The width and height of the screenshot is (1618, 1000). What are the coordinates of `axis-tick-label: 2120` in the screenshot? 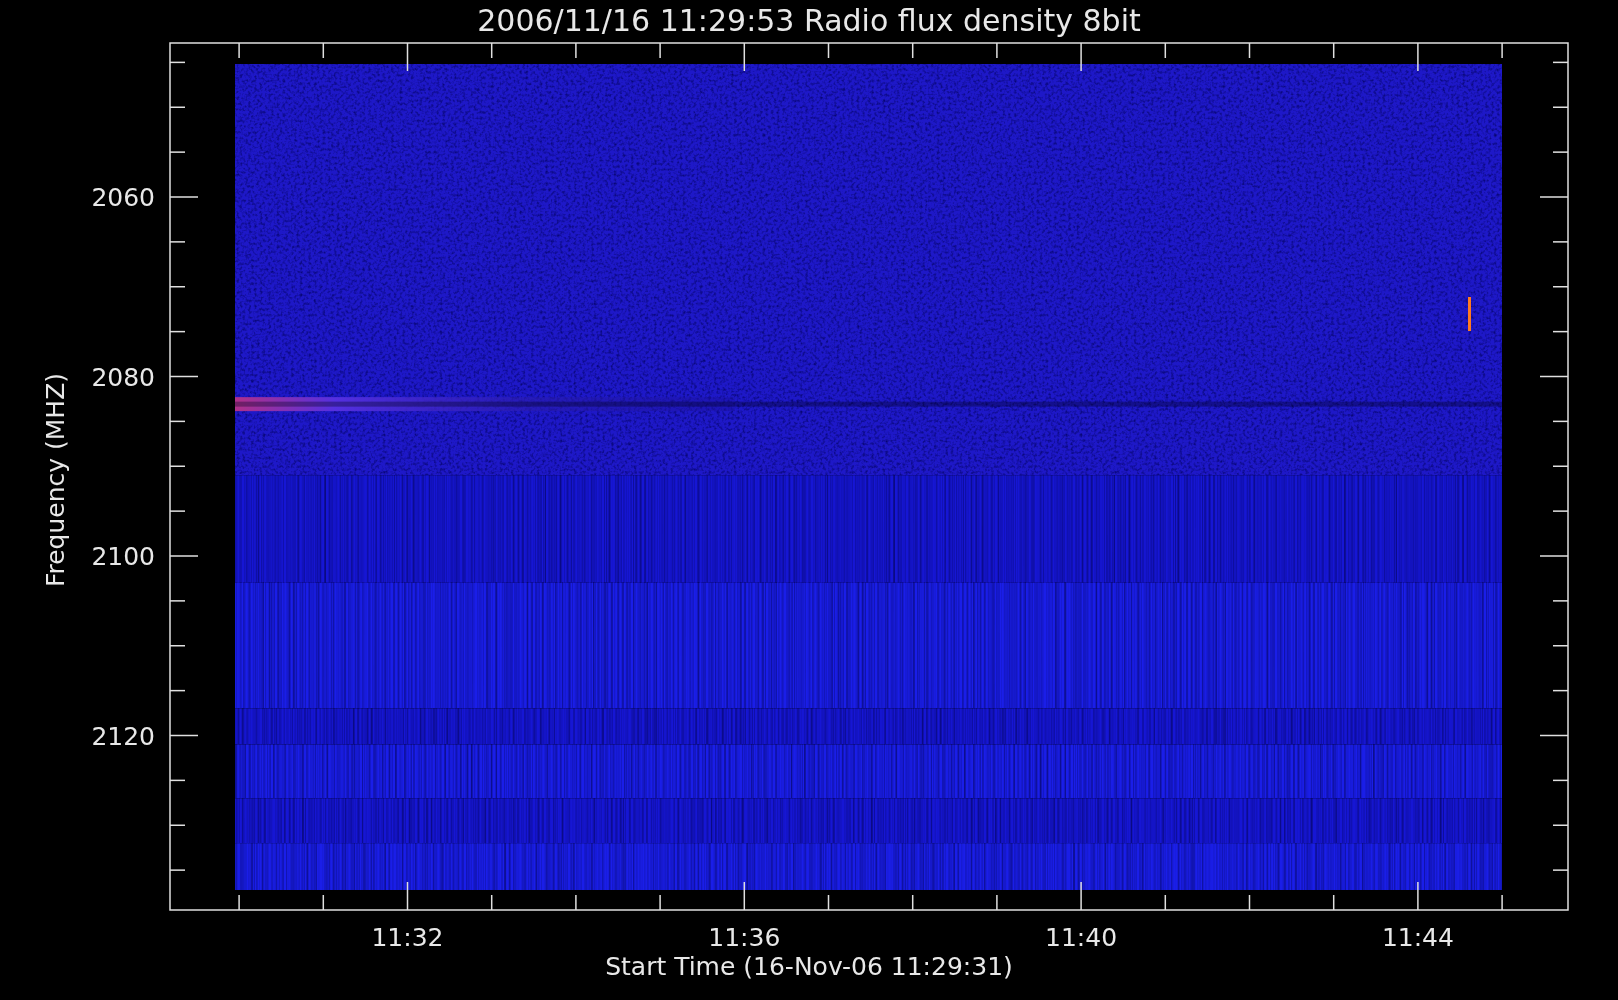 It's located at (123, 736).